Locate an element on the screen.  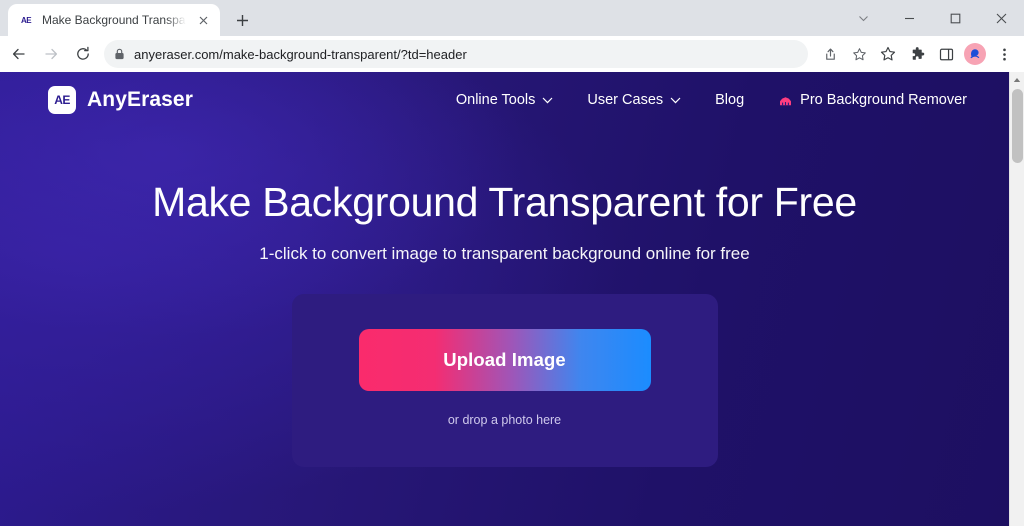
nav-label-online-tools: Online Tools is located at coordinates (495, 100).